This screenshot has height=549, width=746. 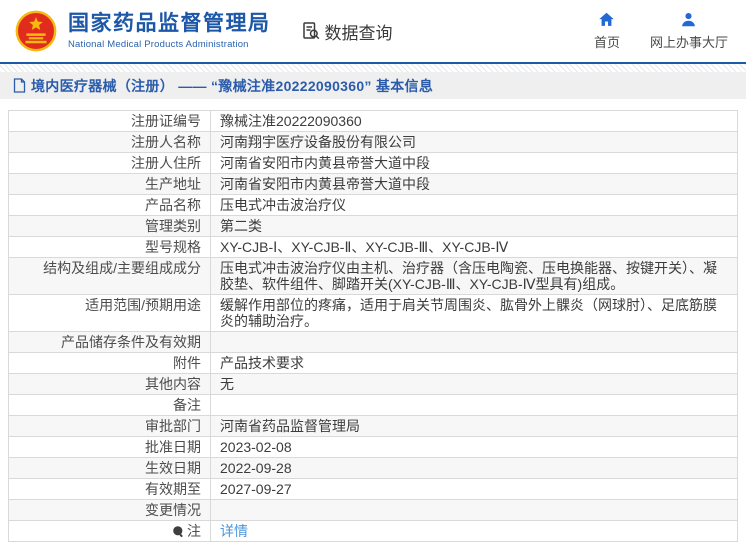 I want to click on row-label-text: 生效日期, so click(x=173, y=468).